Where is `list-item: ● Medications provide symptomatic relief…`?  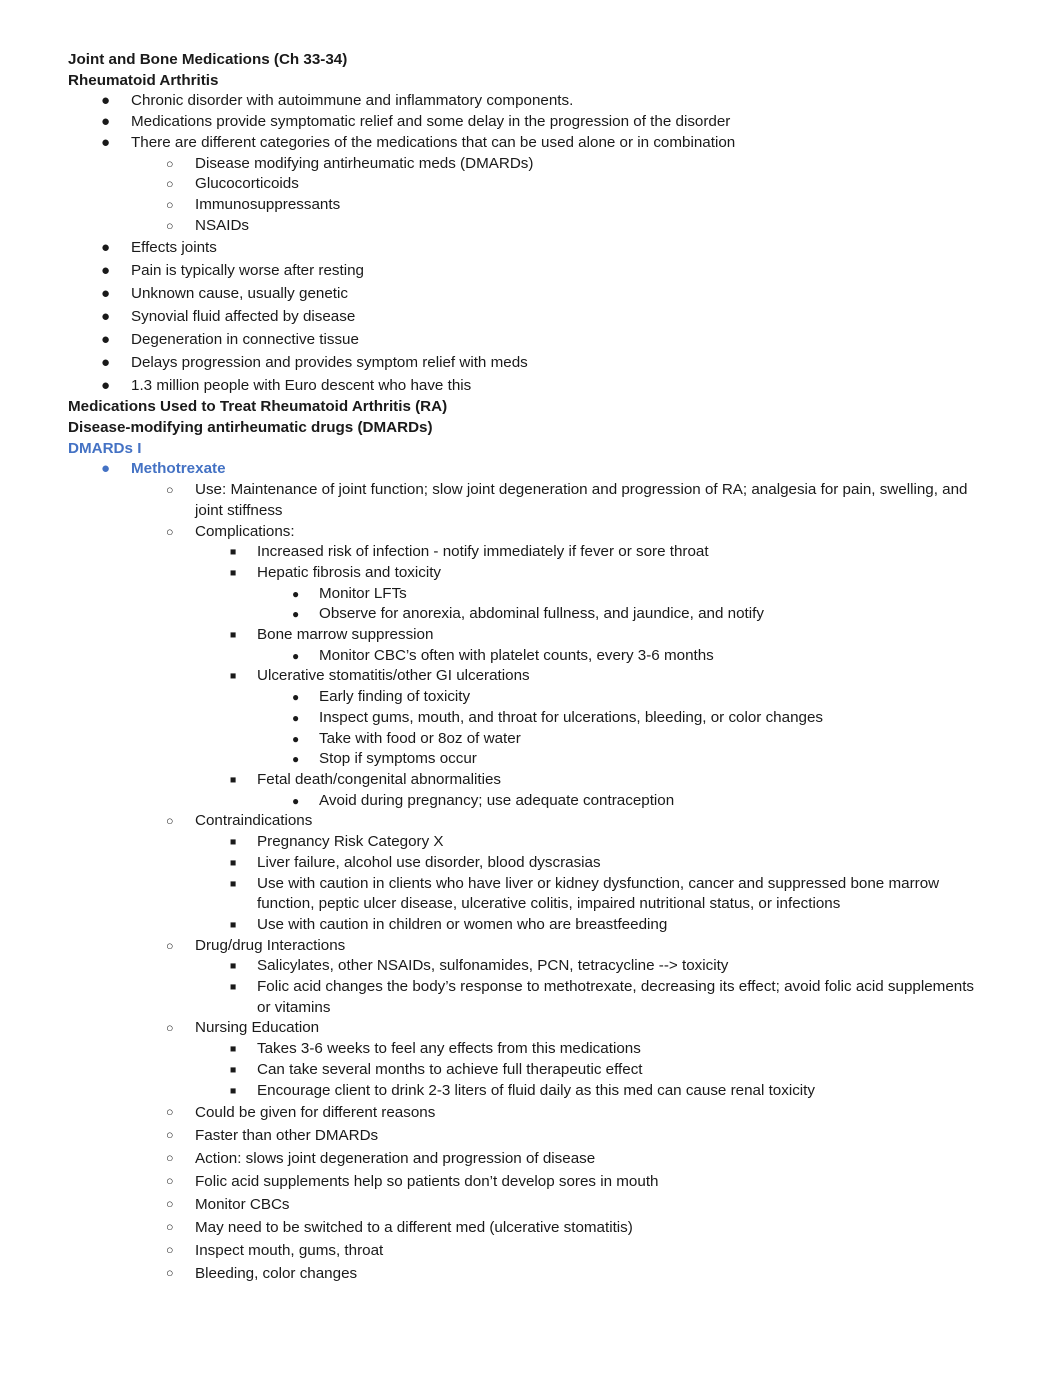
list-item: ● Medications provide symptomatic relief… is located at coordinates (525, 122).